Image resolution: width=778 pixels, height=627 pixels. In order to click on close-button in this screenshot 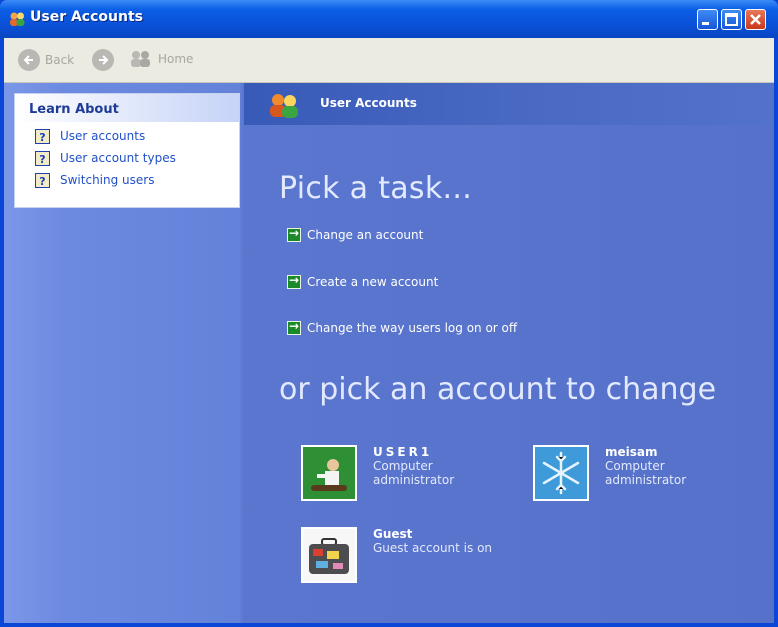, I will do `click(755, 19)`.